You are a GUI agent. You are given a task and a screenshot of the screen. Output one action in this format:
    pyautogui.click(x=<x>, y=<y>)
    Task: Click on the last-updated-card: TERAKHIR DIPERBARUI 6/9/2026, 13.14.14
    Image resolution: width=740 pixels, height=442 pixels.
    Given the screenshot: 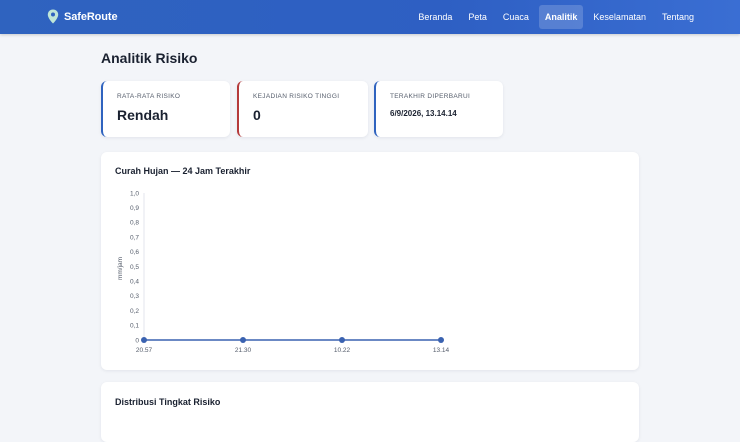 What is the action you would take?
    pyautogui.click(x=438, y=109)
    